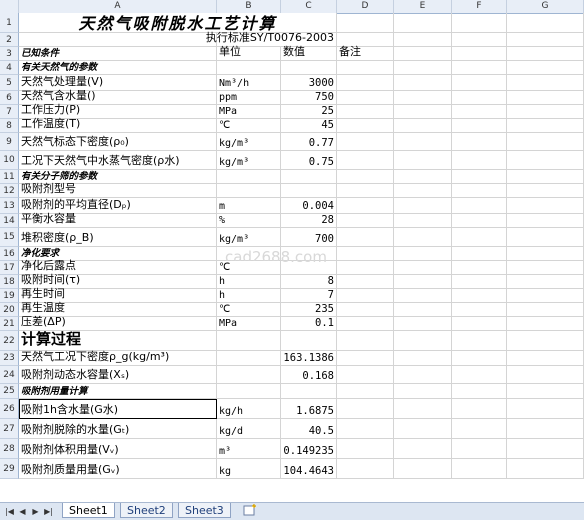 Image resolution: width=584 pixels, height=520 pixels. What do you see at coordinates (309, 282) in the screenshot?
I see `cell-value-c18: 8` at bounding box center [309, 282].